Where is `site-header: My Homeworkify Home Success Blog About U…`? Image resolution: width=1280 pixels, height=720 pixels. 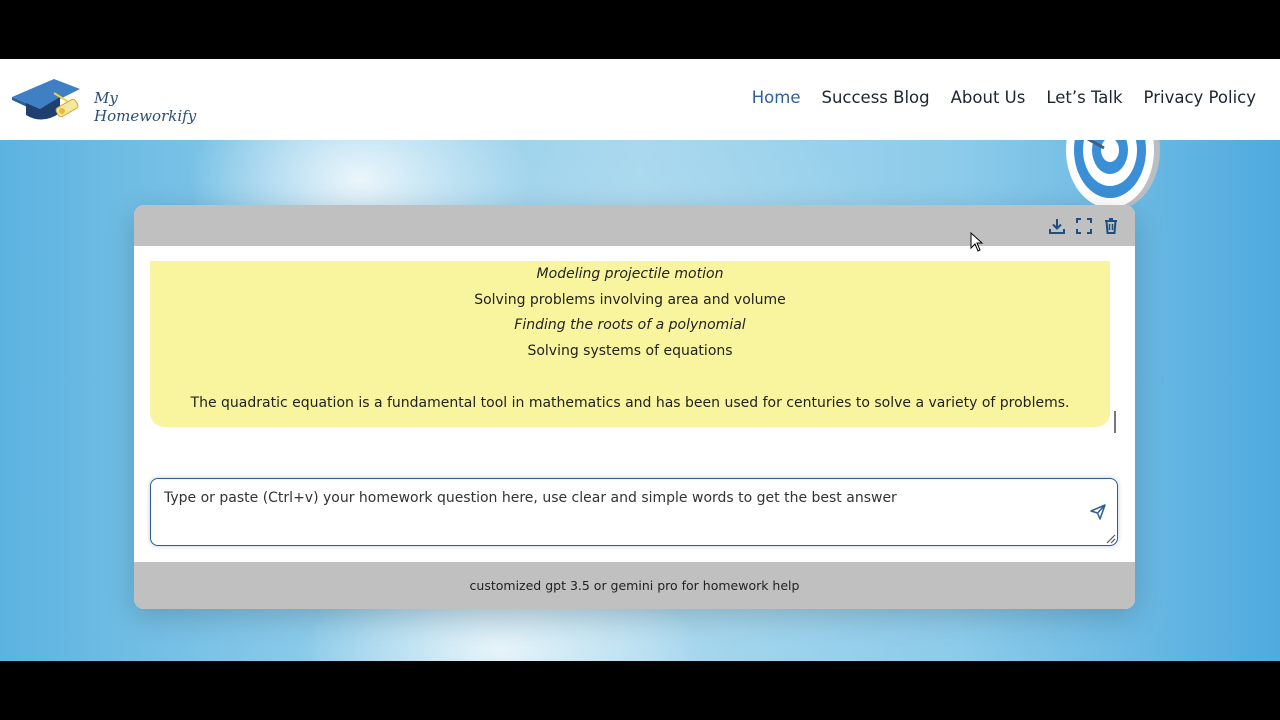
site-header: My Homeworkify Home Success Blog About U… is located at coordinates (640, 99).